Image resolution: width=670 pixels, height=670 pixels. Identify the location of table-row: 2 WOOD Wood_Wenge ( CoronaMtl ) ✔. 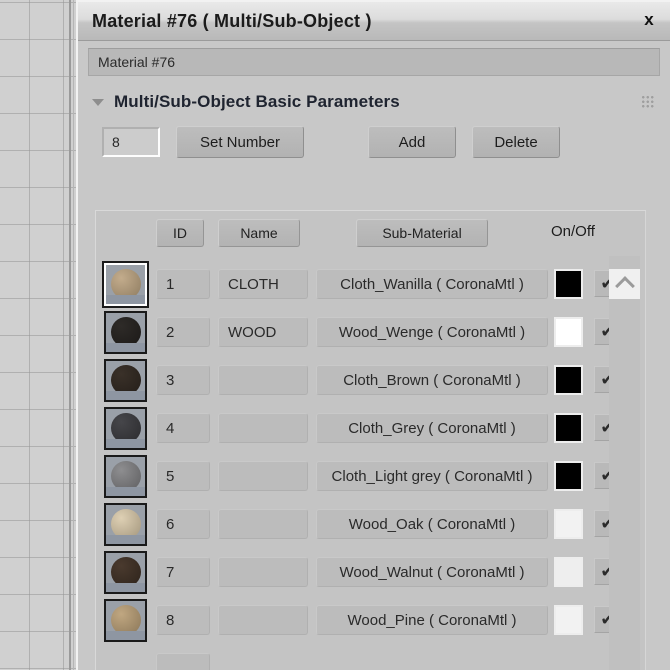
(371, 333).